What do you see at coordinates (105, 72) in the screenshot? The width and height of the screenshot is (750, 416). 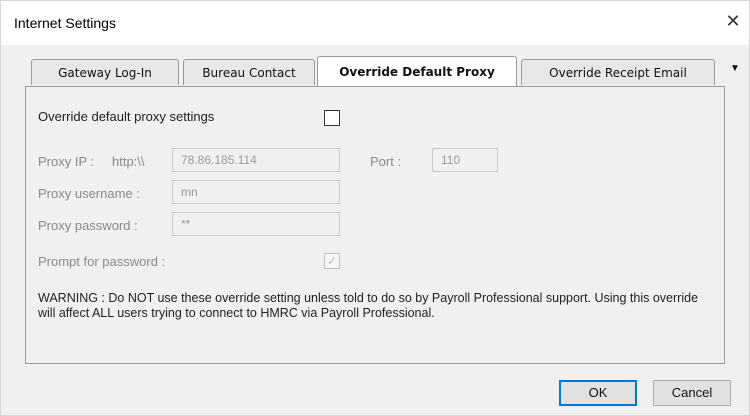 I see `tab-gateway-log-in: Gateway Log-In` at bounding box center [105, 72].